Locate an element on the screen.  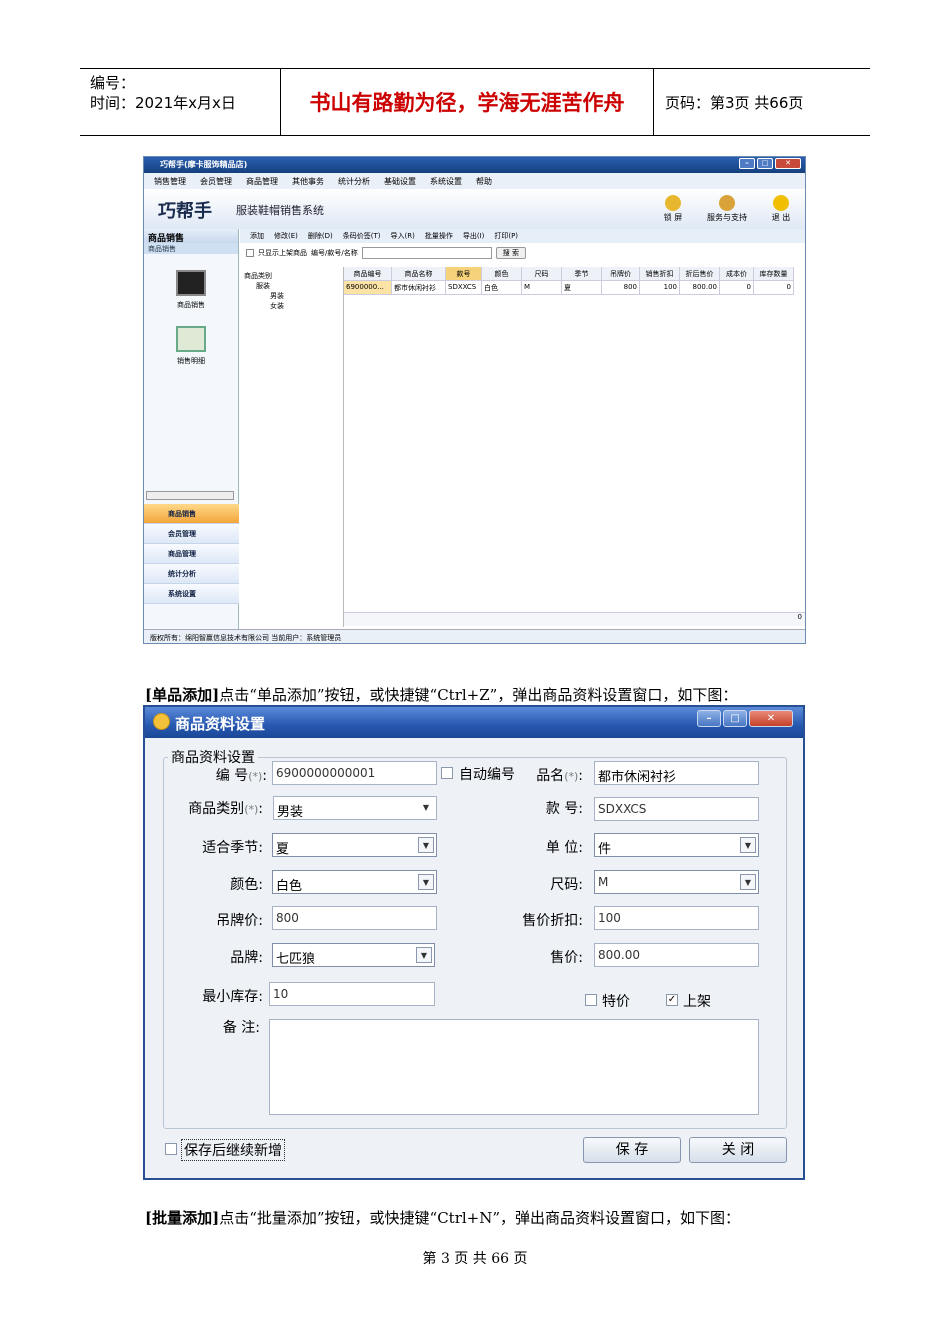
tree-node-women: 女装 is located at coordinates (291, 306).